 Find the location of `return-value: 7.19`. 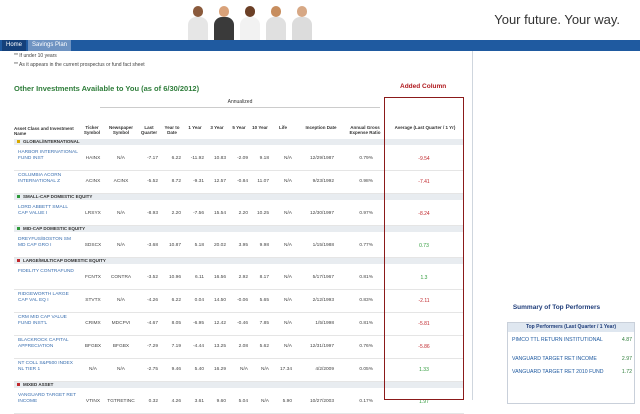

return-value: 7.19 is located at coordinates (176, 346).